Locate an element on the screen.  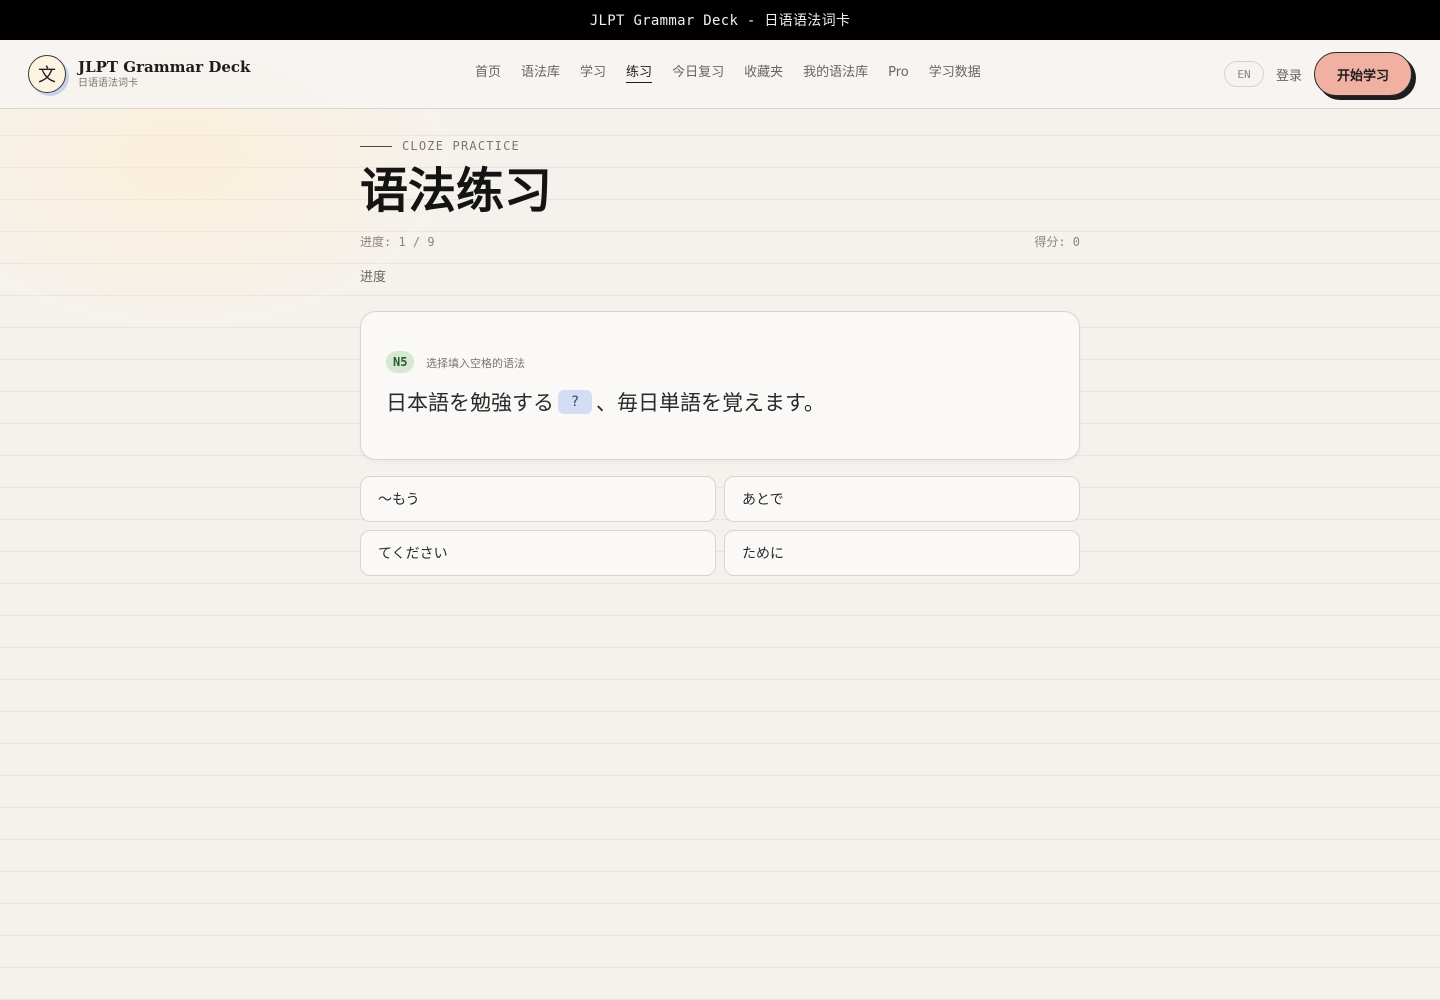
nav-item-grammar-library: 语法库 is located at coordinates (540, 75).